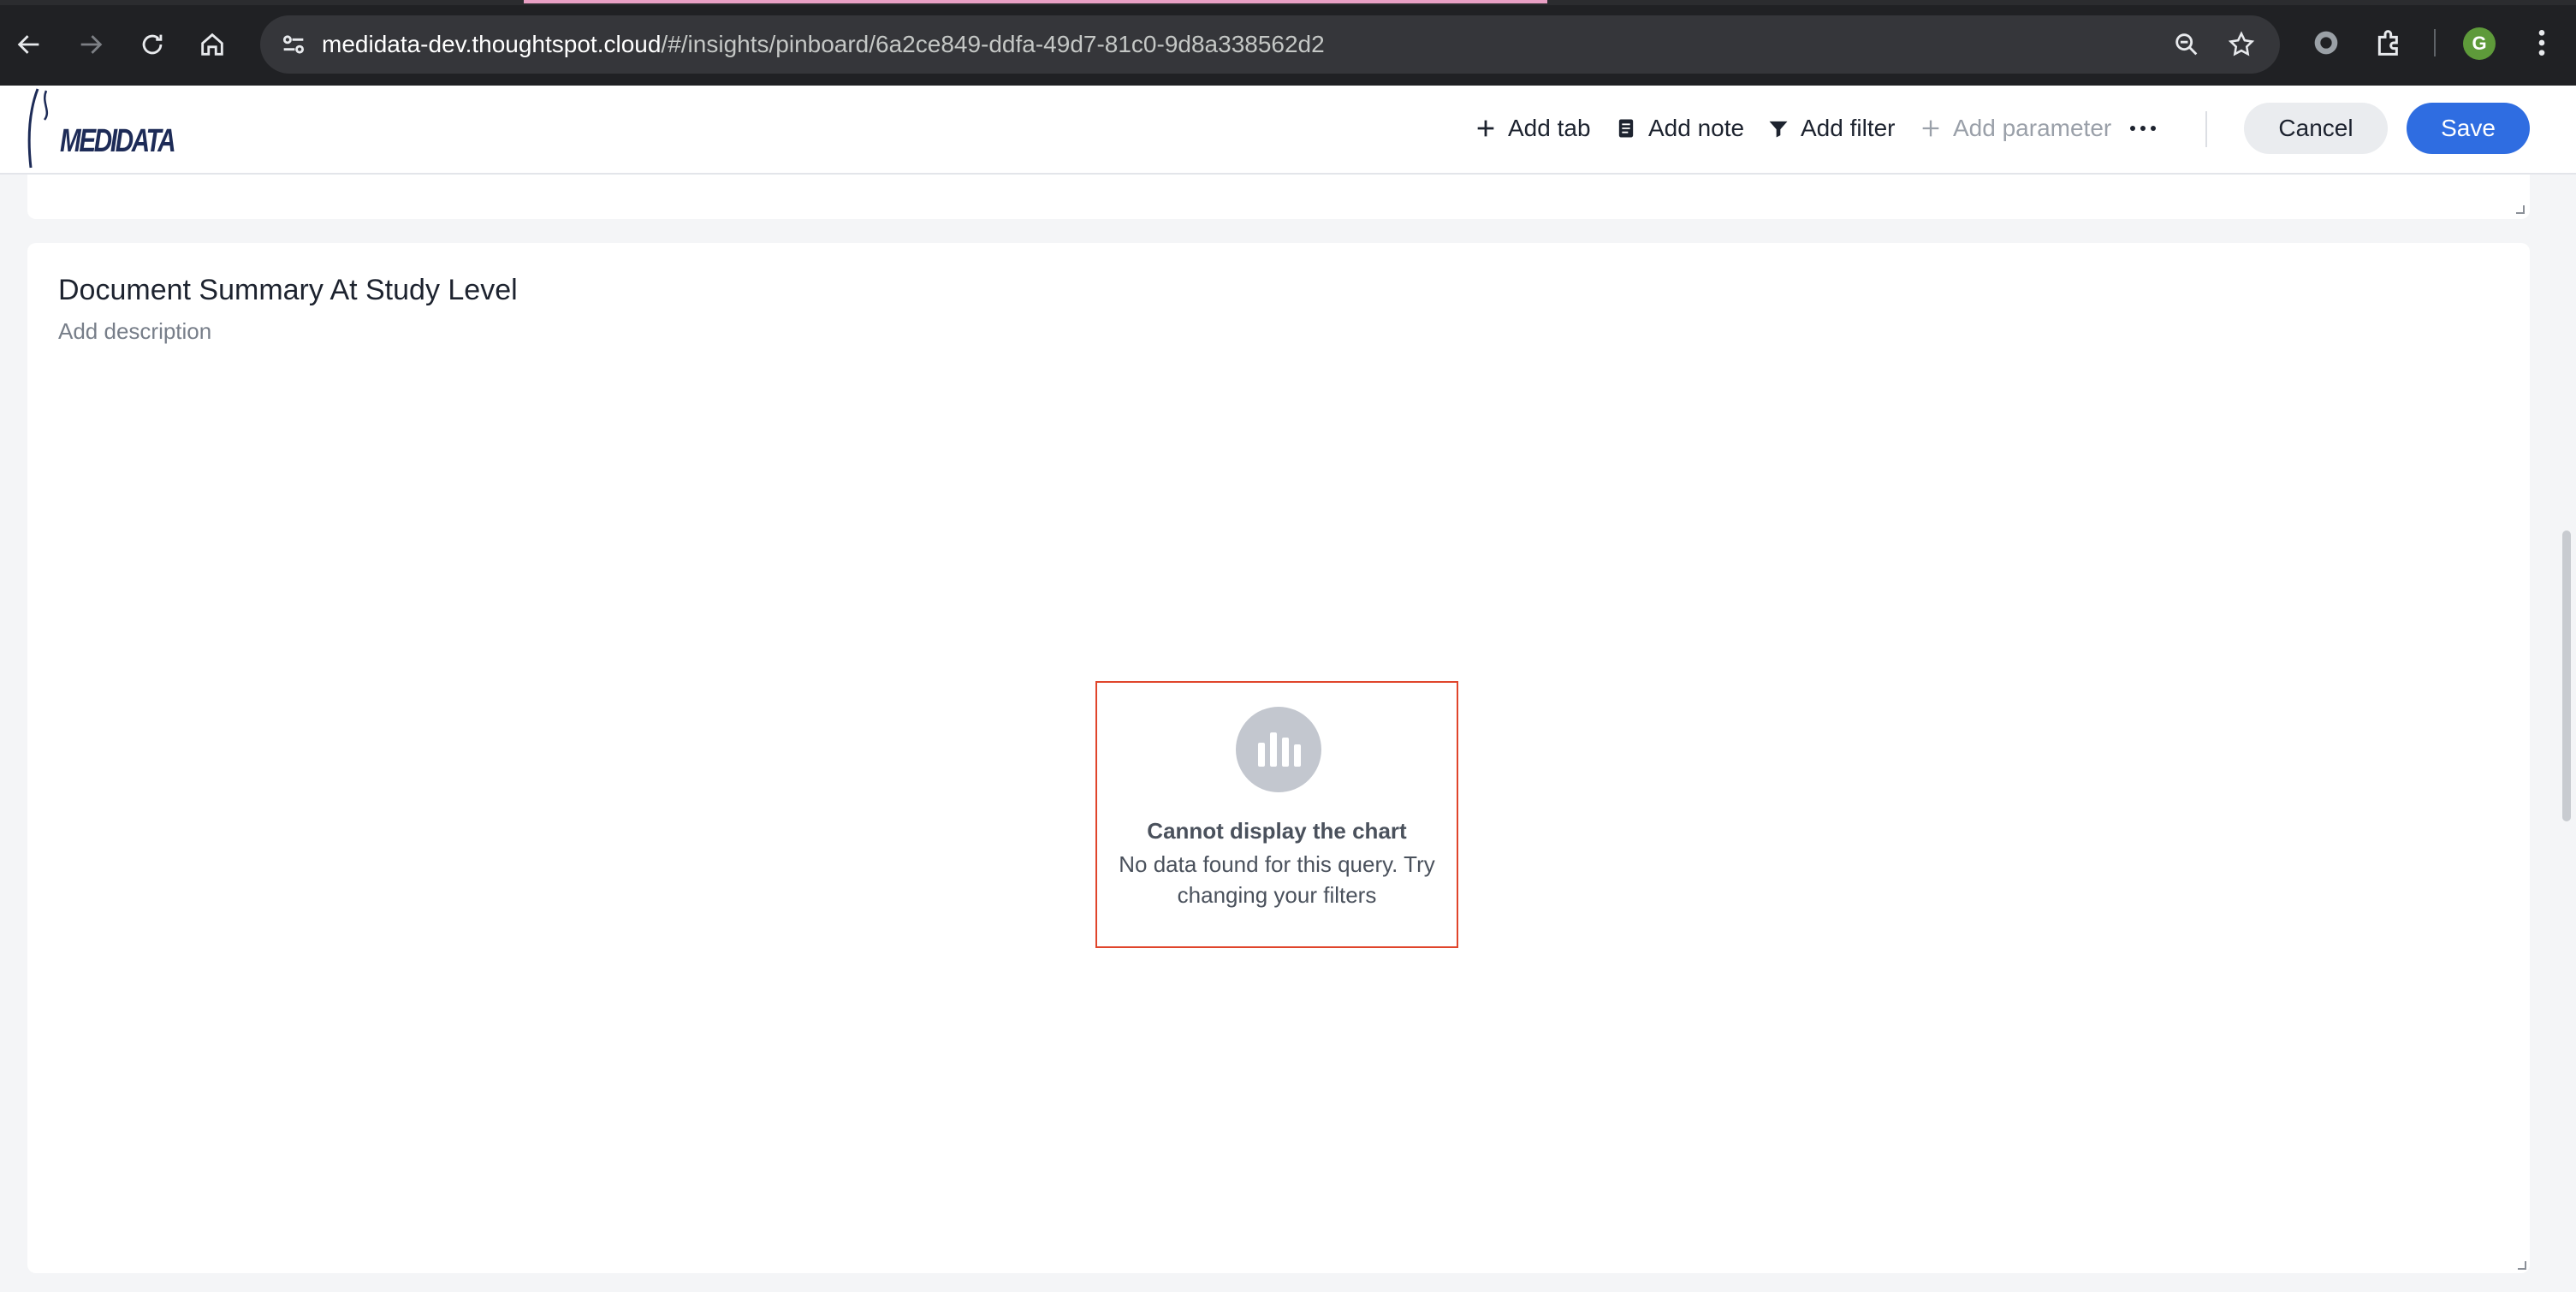 The image size is (2576, 1292). What do you see at coordinates (1277, 831) in the screenshot?
I see `empty-state-title: Cannot display the chart` at bounding box center [1277, 831].